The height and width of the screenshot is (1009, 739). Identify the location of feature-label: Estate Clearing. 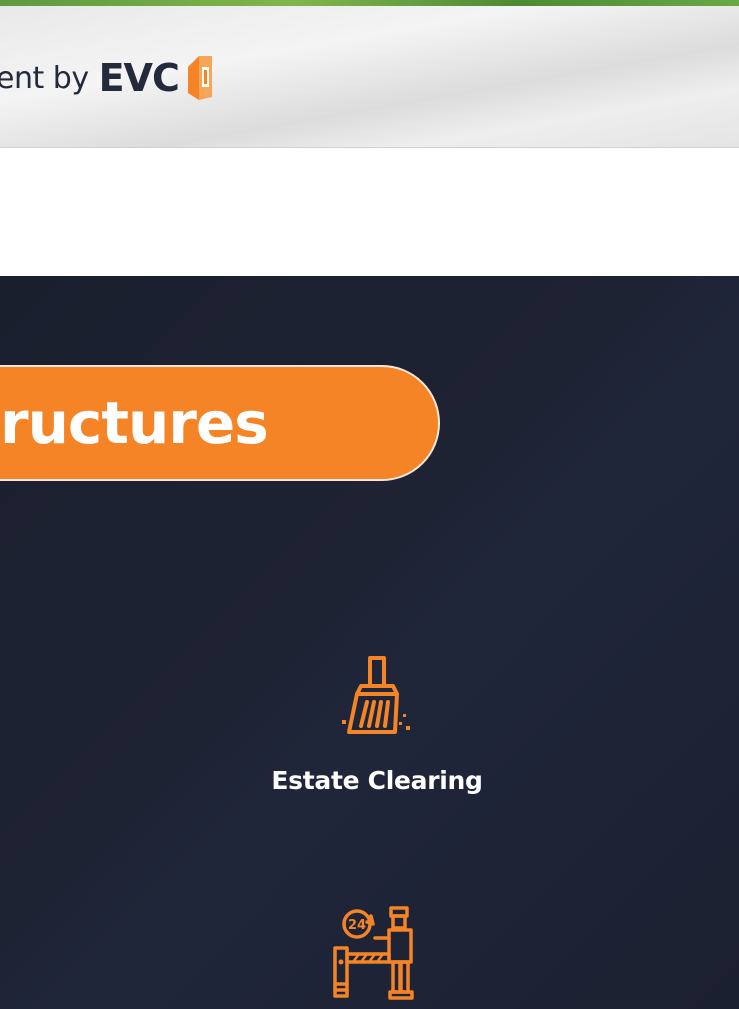
(377, 780).